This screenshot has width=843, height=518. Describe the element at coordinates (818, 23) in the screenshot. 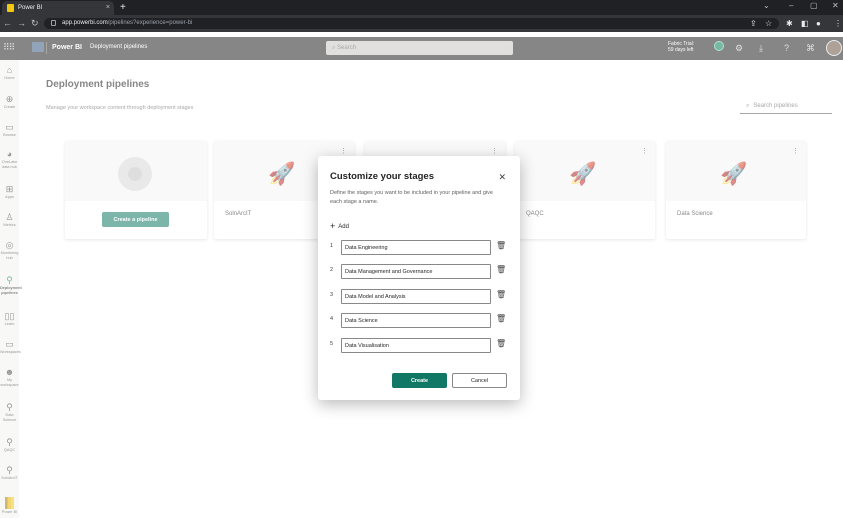

I see `profile-icon: ●` at that location.